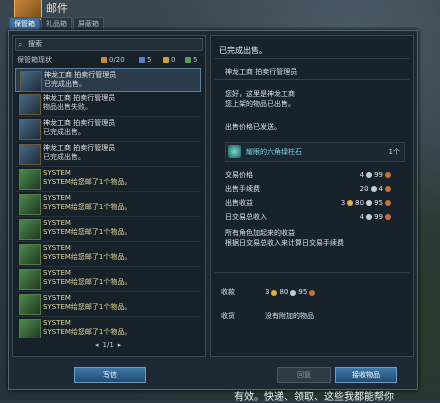  What do you see at coordinates (261, 72) in the screenshot?
I see `detail-sender: 神龙工商 拍卖行管理员` at bounding box center [261, 72].